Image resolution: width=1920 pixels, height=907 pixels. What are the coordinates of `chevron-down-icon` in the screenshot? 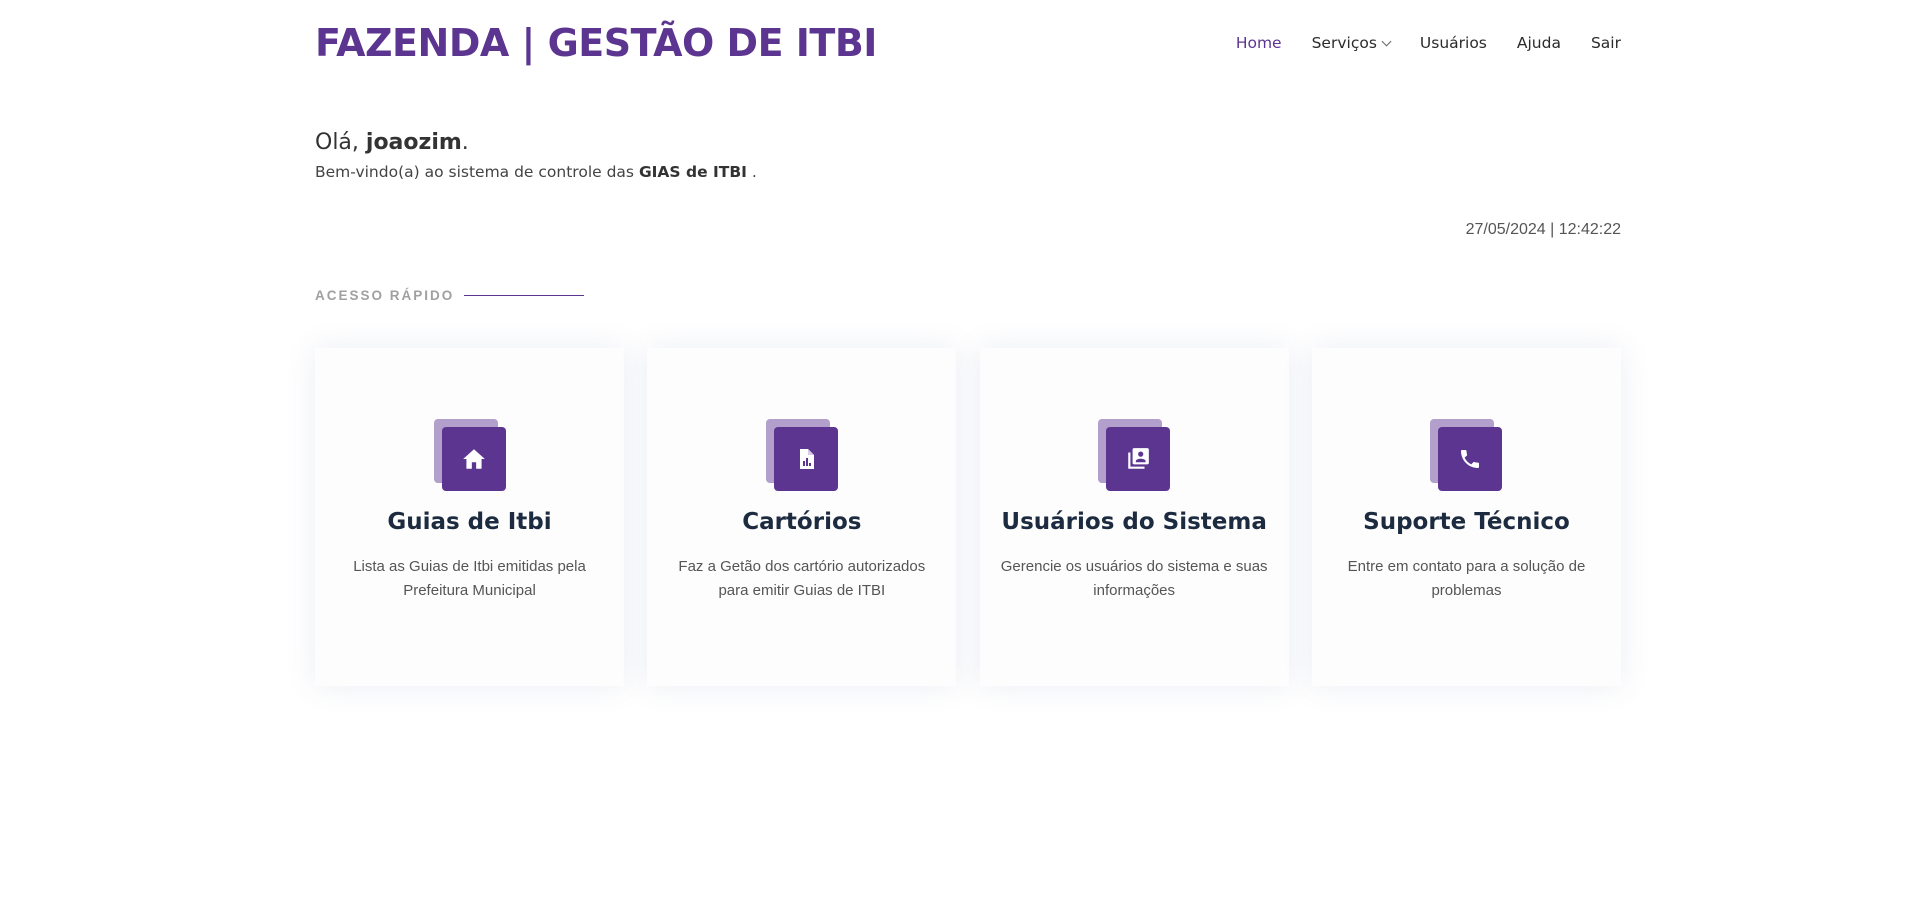 It's located at (1386, 41).